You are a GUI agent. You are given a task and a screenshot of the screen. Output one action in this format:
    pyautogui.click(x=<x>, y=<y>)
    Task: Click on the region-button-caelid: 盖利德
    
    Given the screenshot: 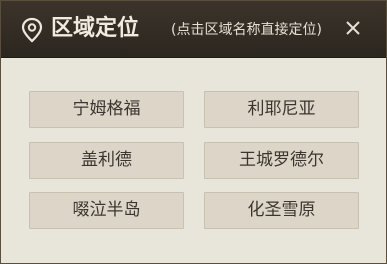 What is the action you would take?
    pyautogui.click(x=106, y=160)
    